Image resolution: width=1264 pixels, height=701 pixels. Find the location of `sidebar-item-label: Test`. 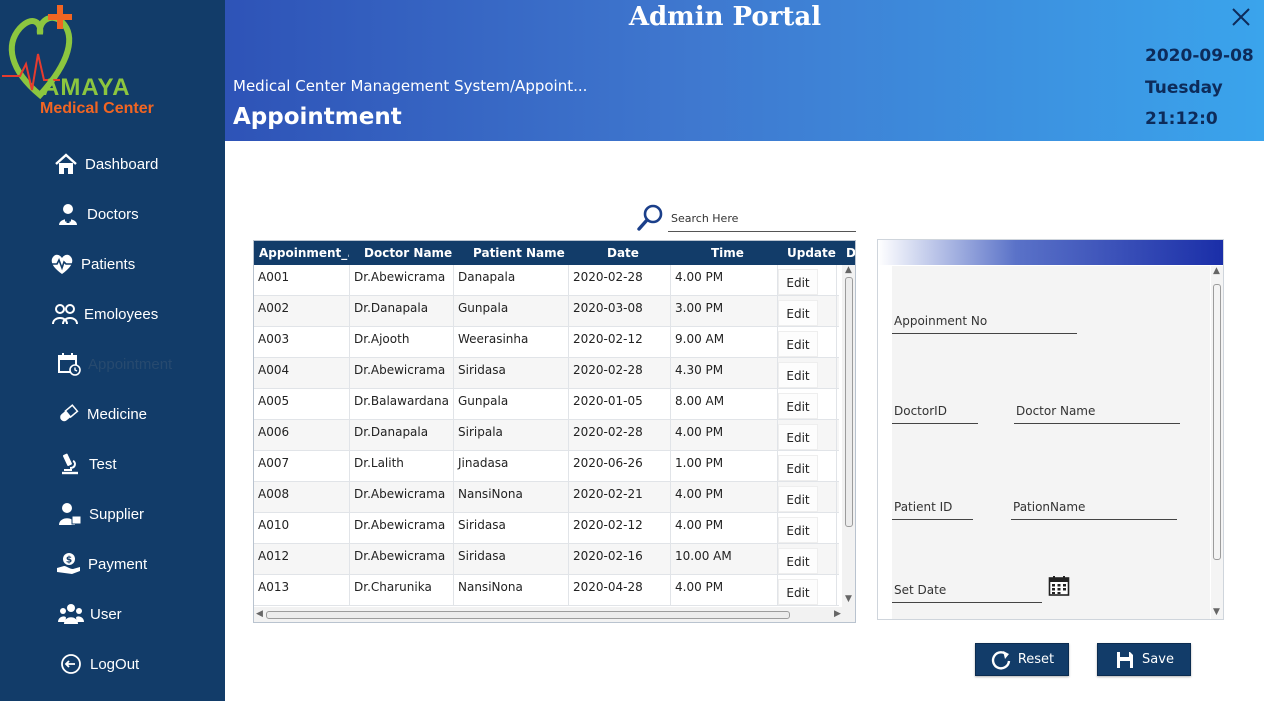

sidebar-item-label: Test is located at coordinates (103, 464).